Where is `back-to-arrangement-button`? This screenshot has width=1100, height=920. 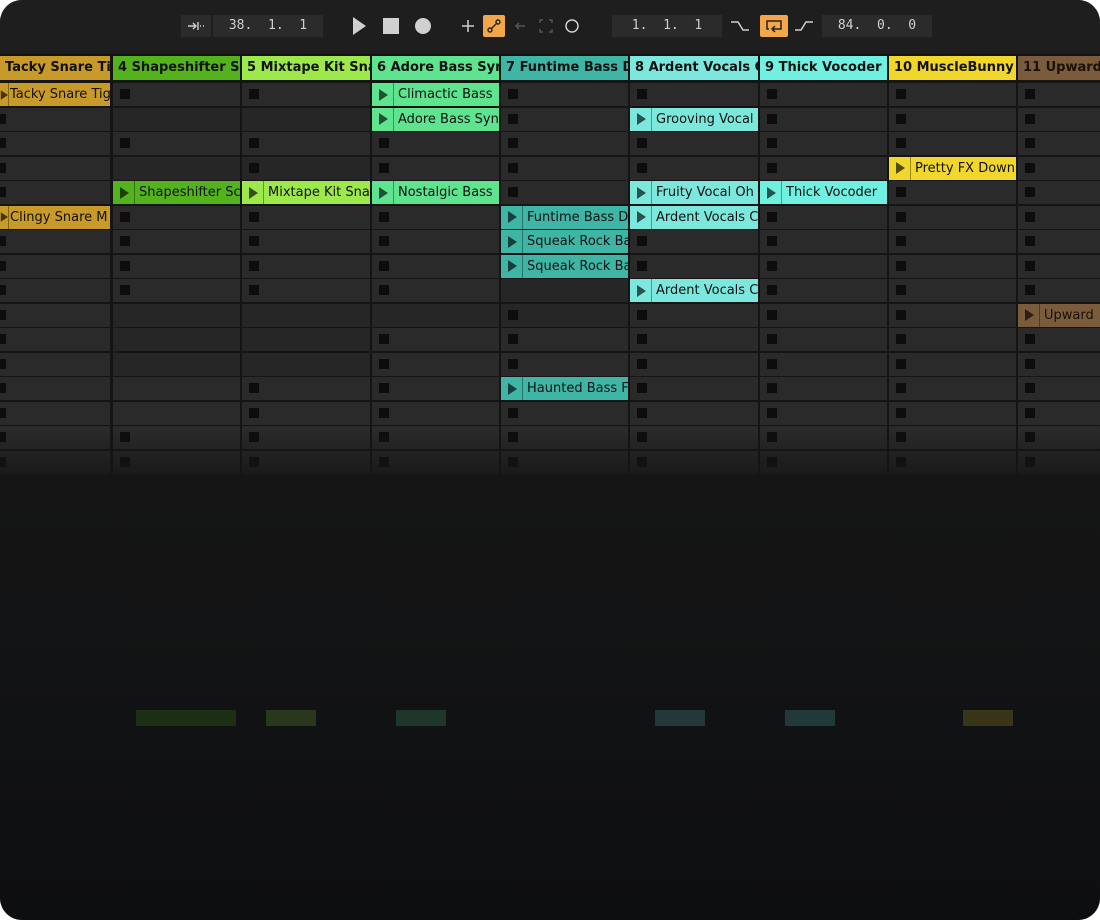
back-to-arrangement-button is located at coordinates (520, 26).